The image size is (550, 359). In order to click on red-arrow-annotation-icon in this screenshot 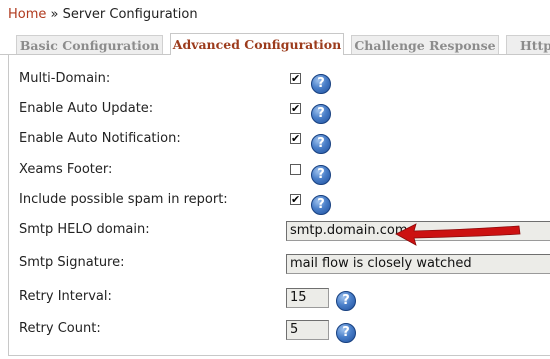, I will do `click(458, 234)`.